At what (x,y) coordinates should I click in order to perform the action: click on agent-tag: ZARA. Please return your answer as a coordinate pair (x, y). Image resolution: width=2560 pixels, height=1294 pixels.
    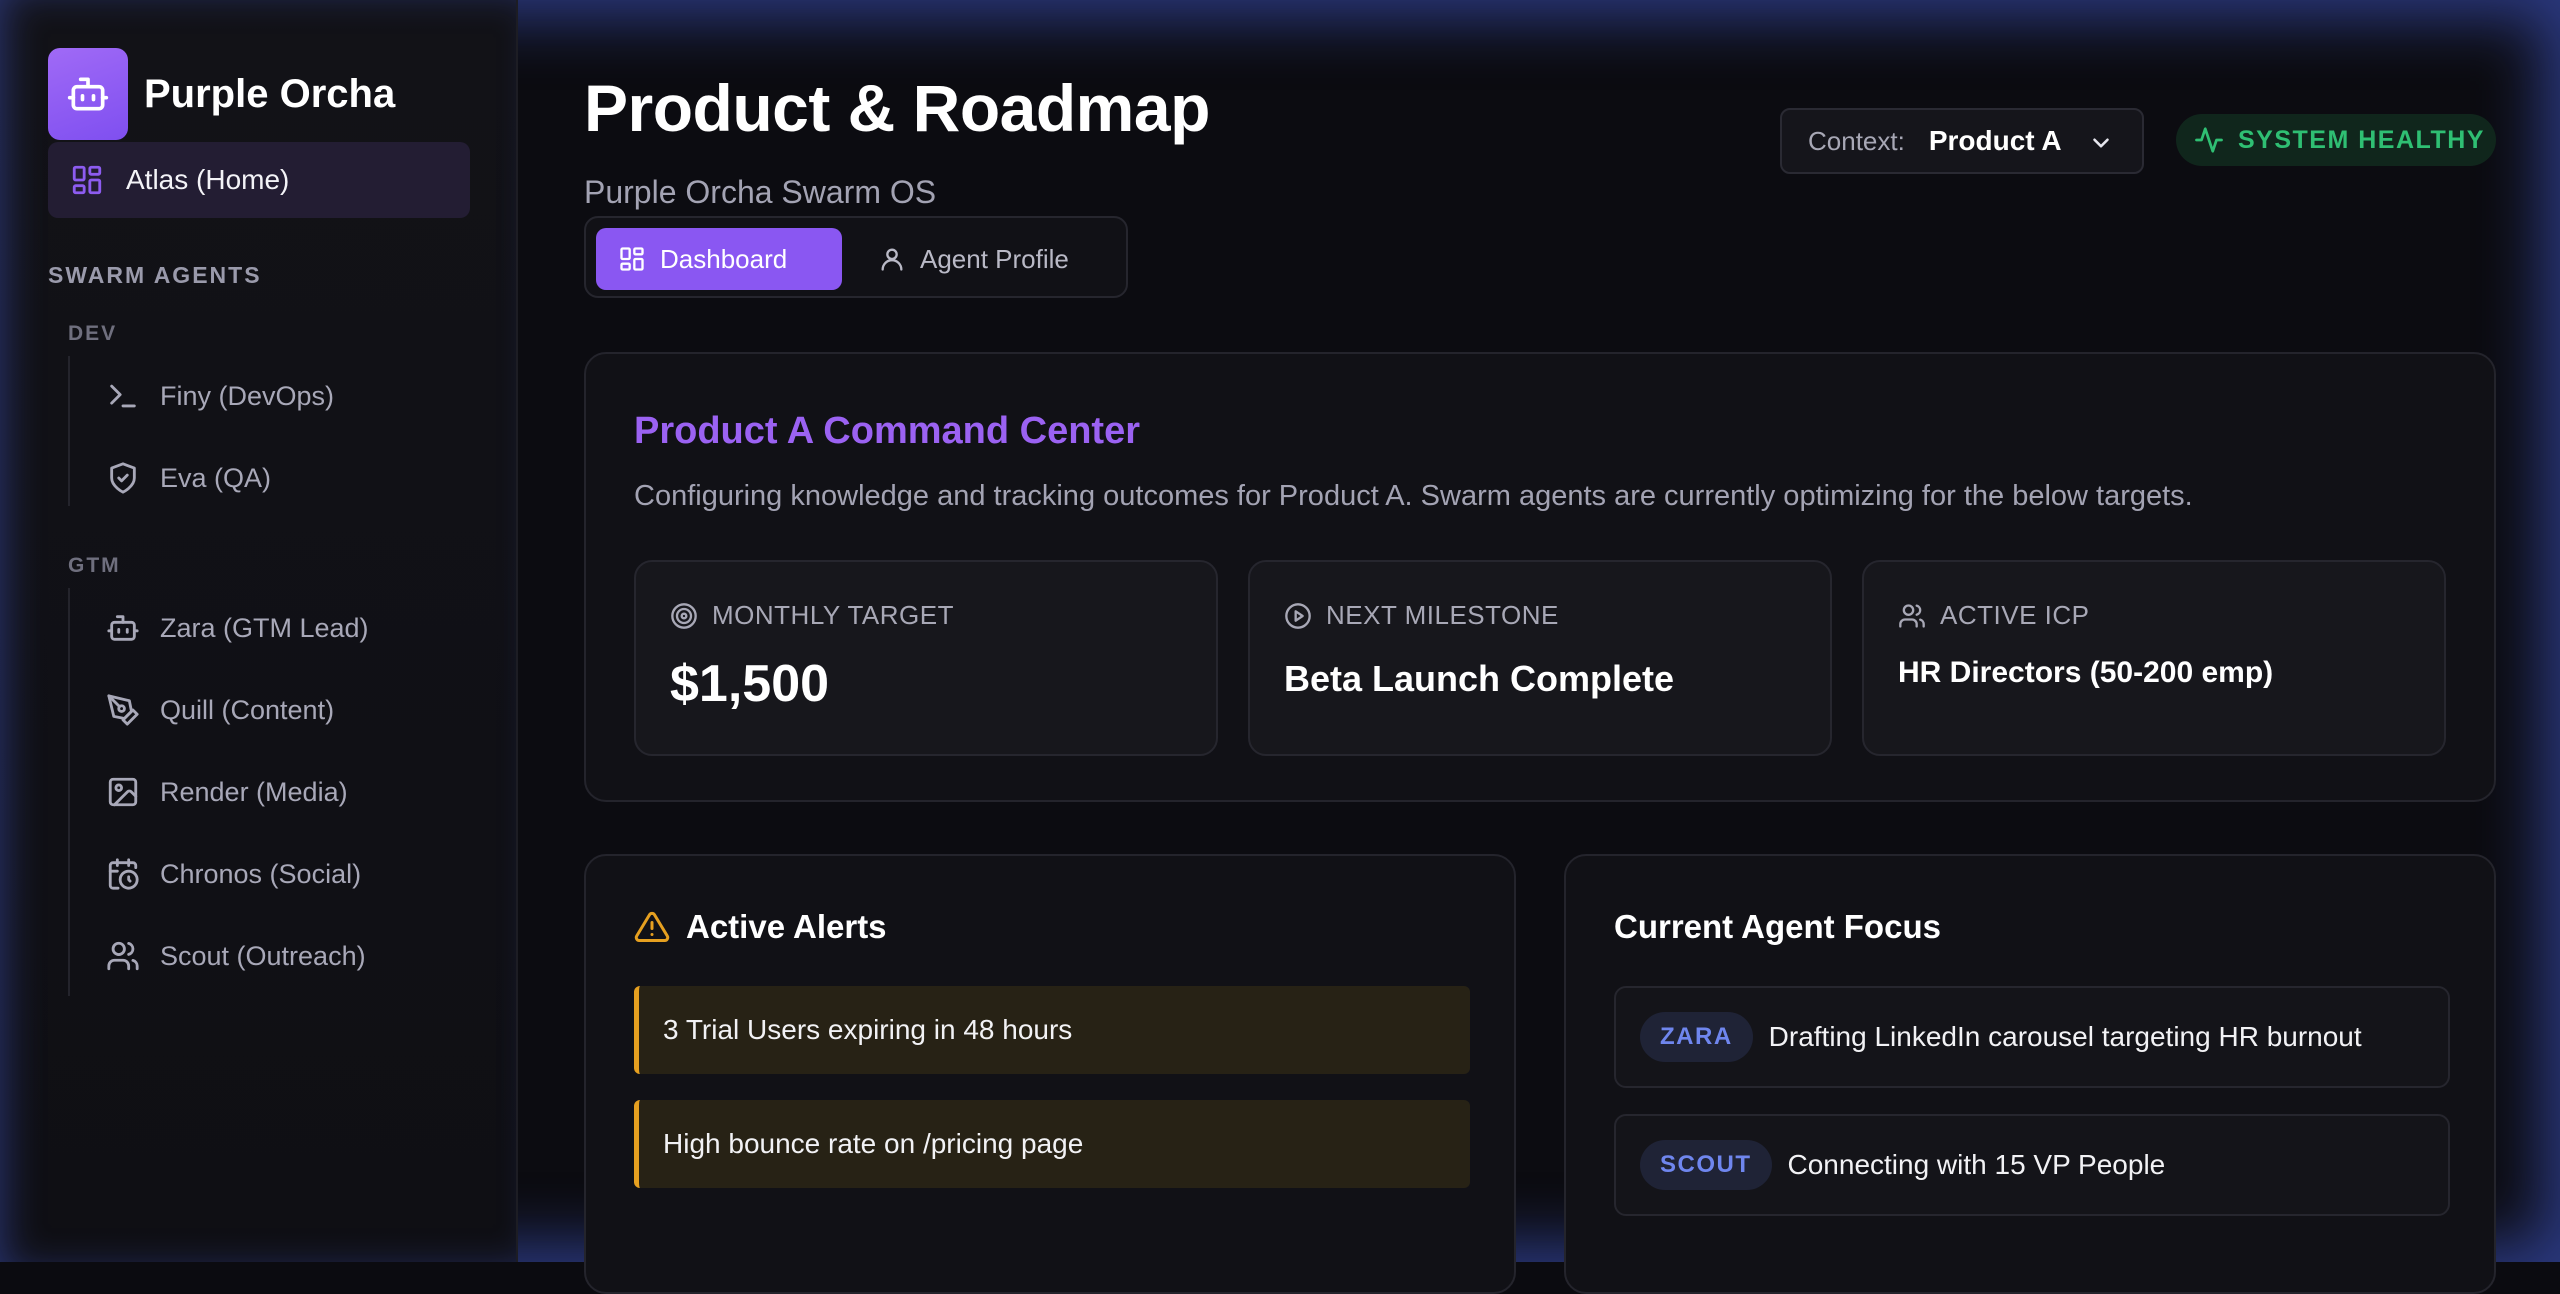
    Looking at the image, I should click on (1696, 1037).